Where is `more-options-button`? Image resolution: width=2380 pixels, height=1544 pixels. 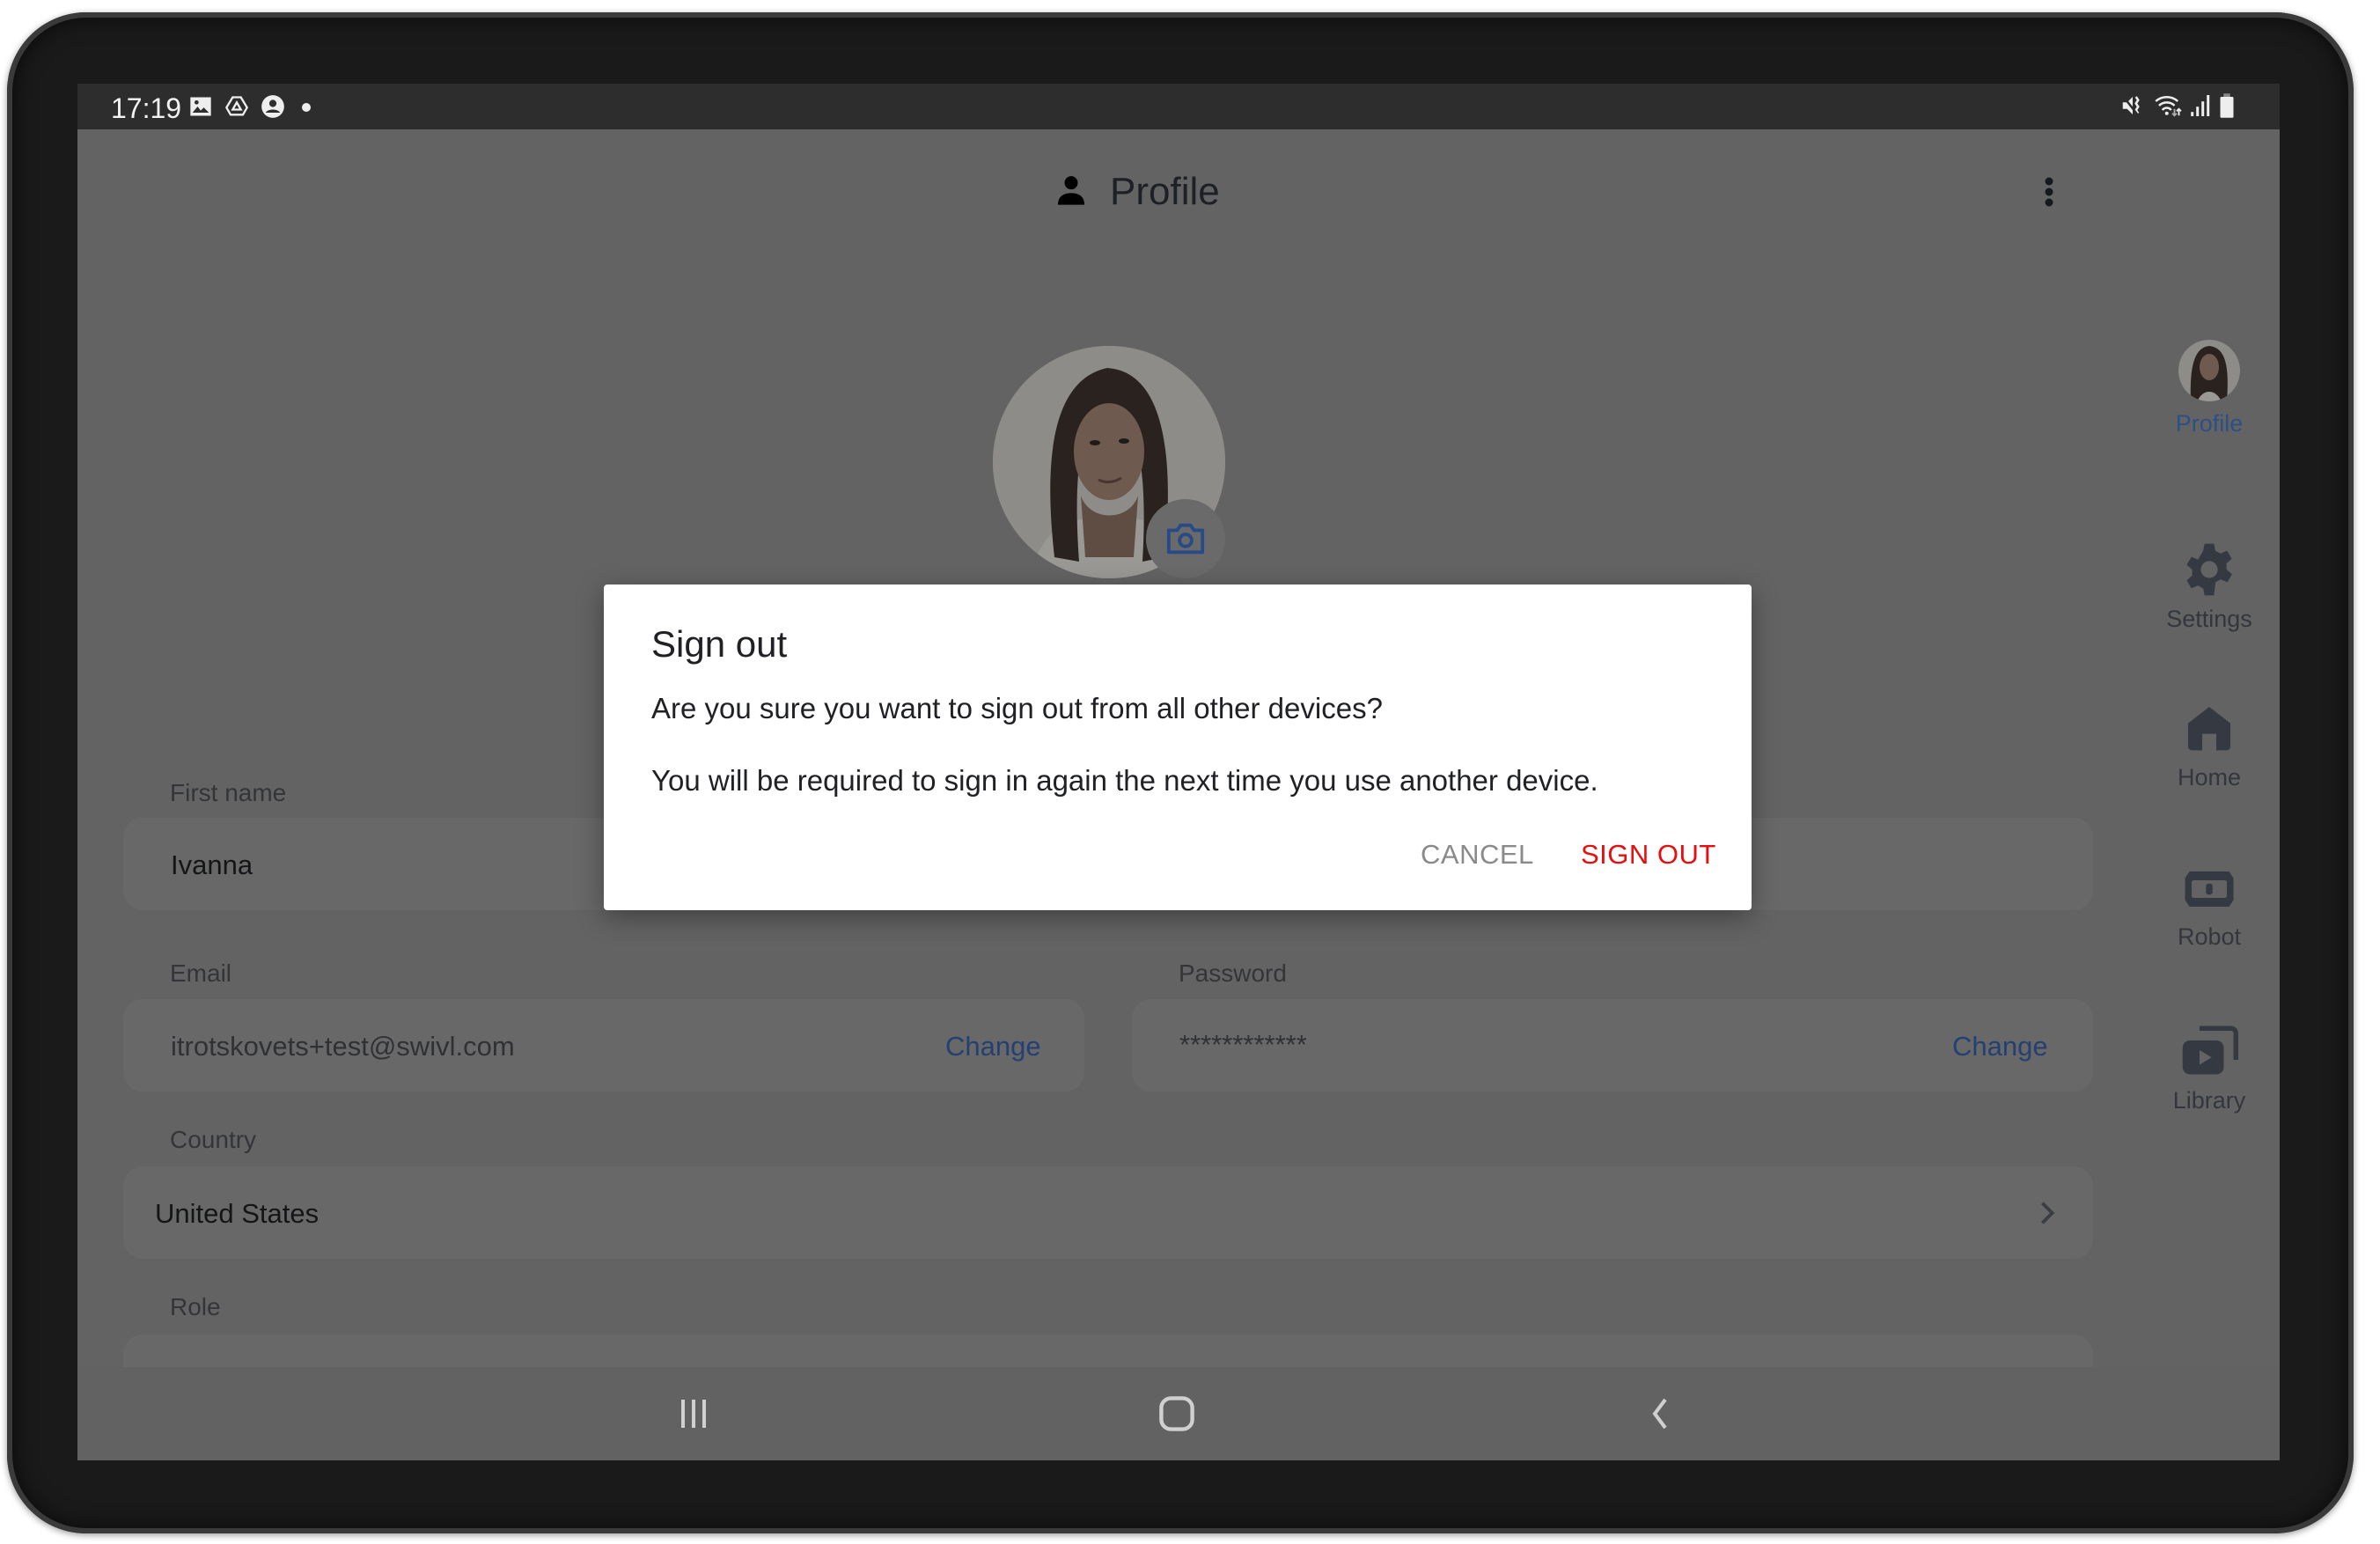 more-options-button is located at coordinates (2049, 193).